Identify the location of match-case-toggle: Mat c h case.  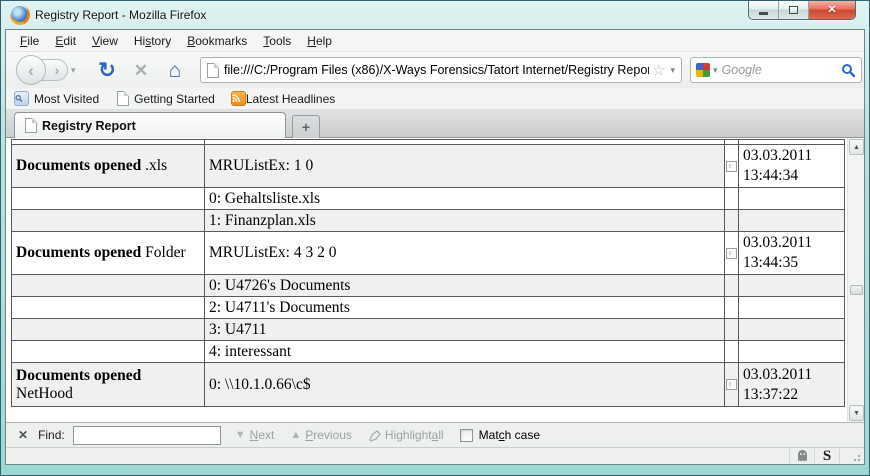
(500, 435).